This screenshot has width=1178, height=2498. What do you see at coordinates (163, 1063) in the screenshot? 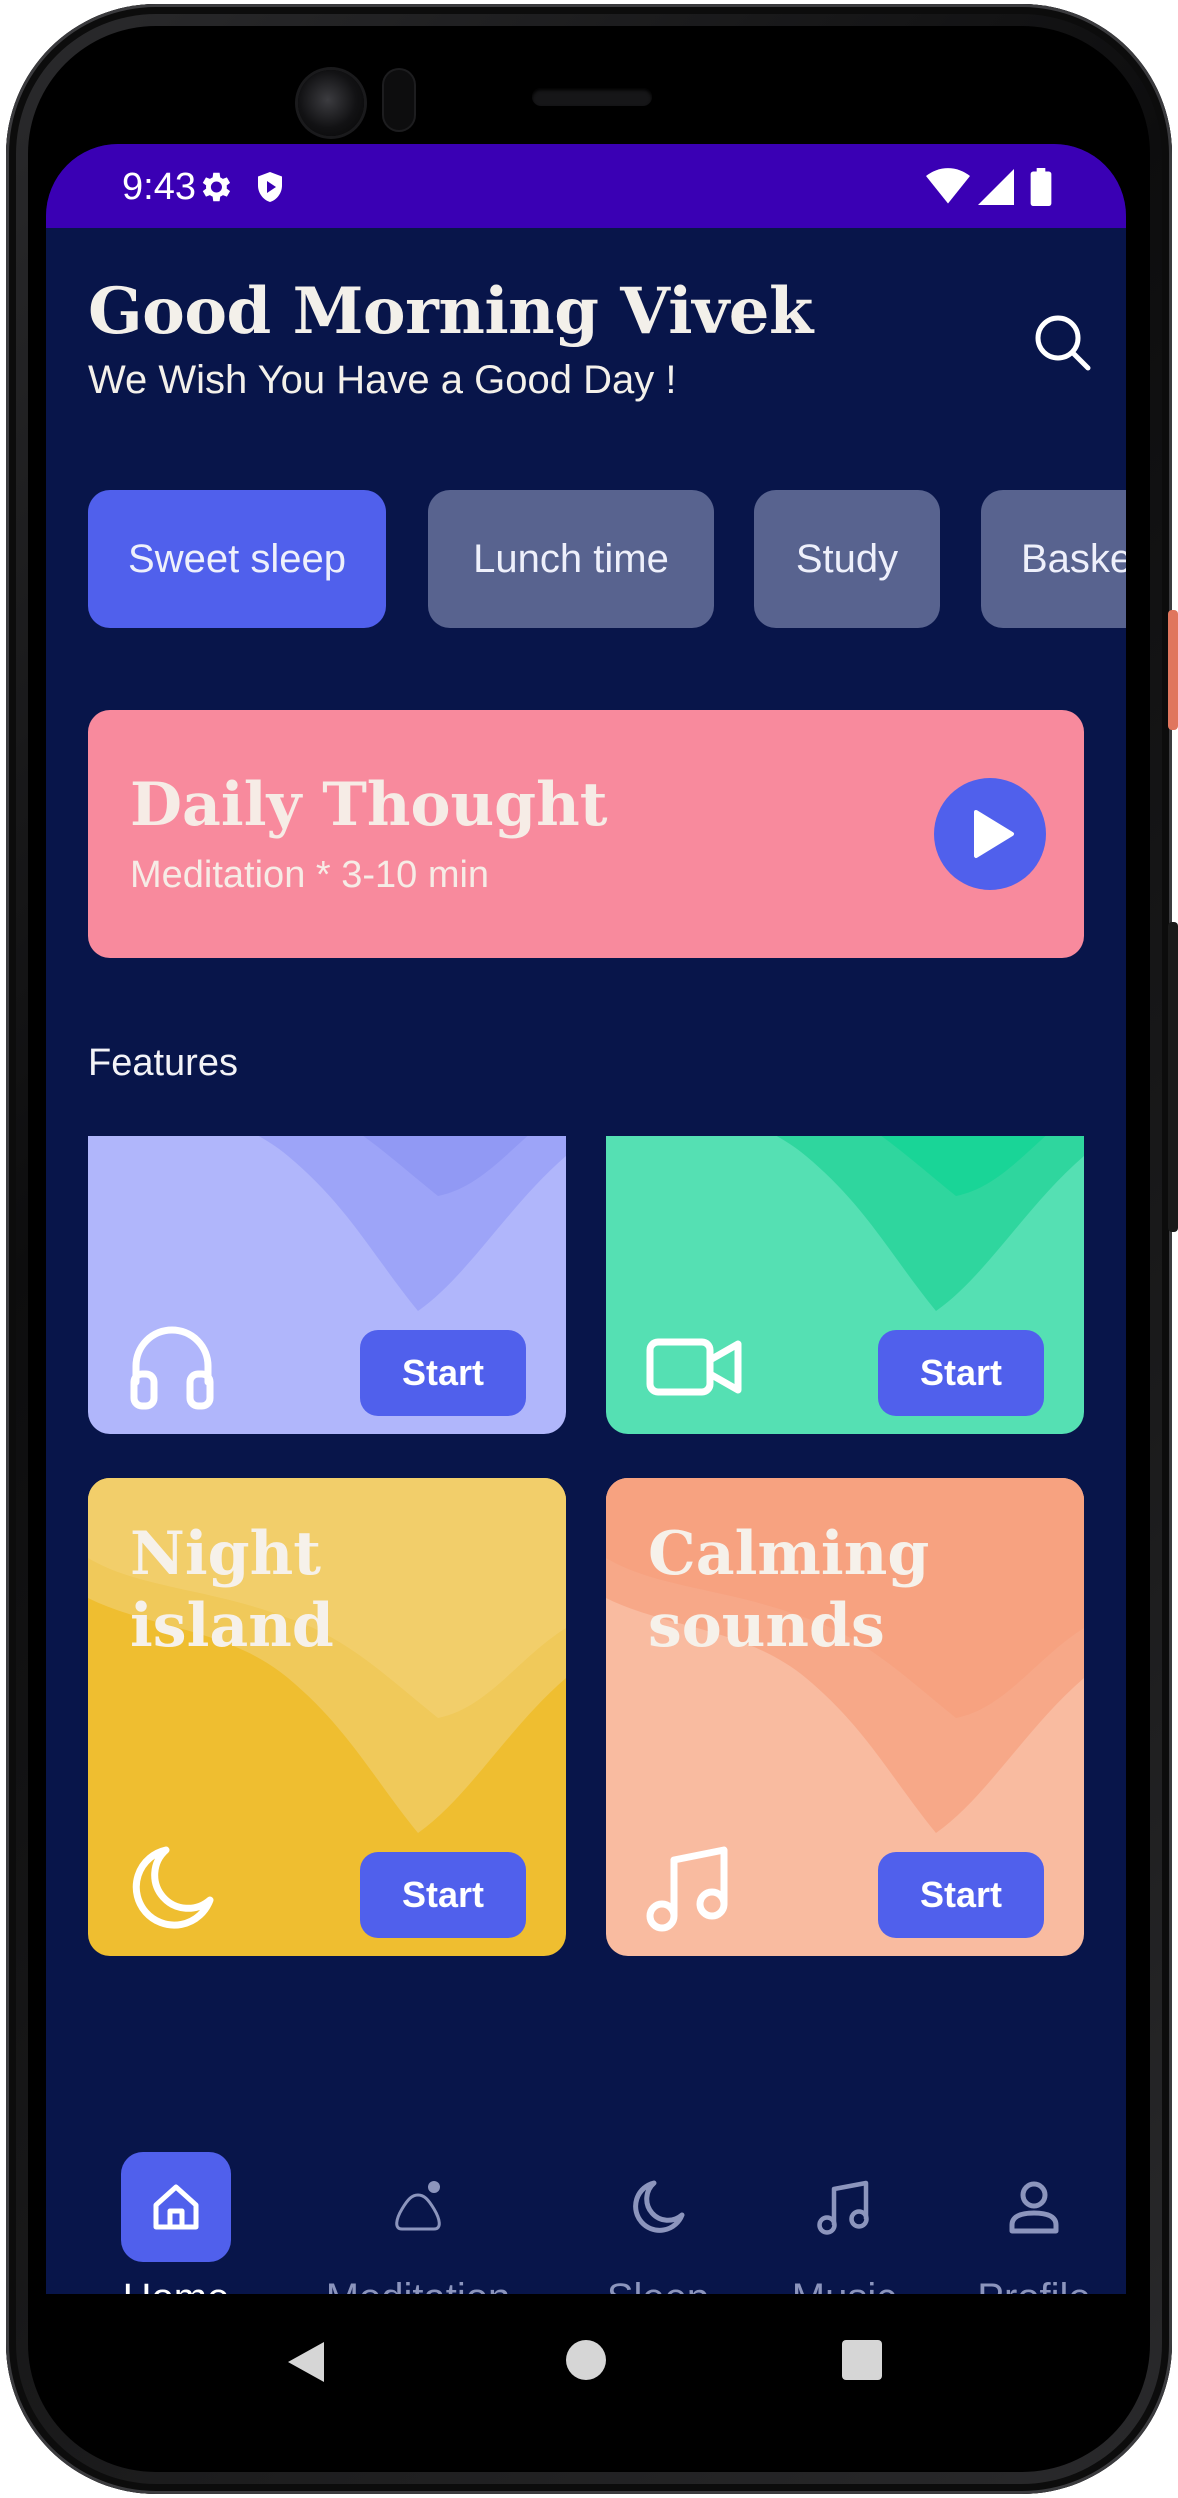
I see `features-heading: Features` at bounding box center [163, 1063].